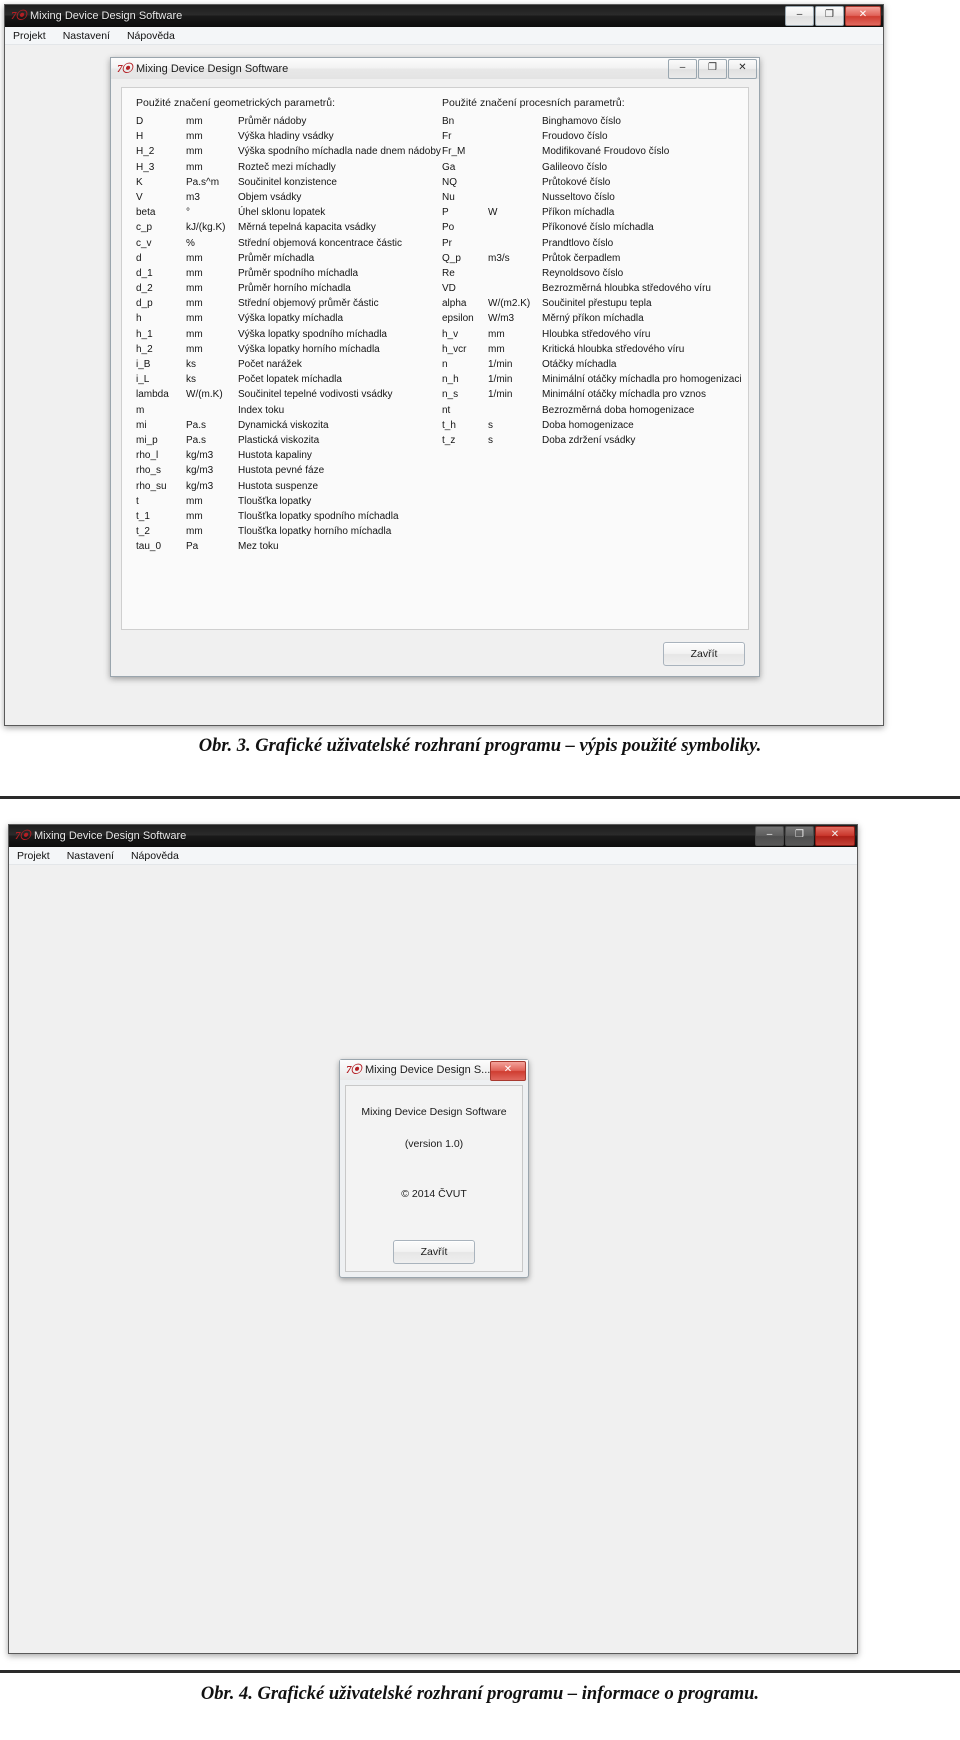  I want to click on symbol-cell: n_h, so click(450, 380).